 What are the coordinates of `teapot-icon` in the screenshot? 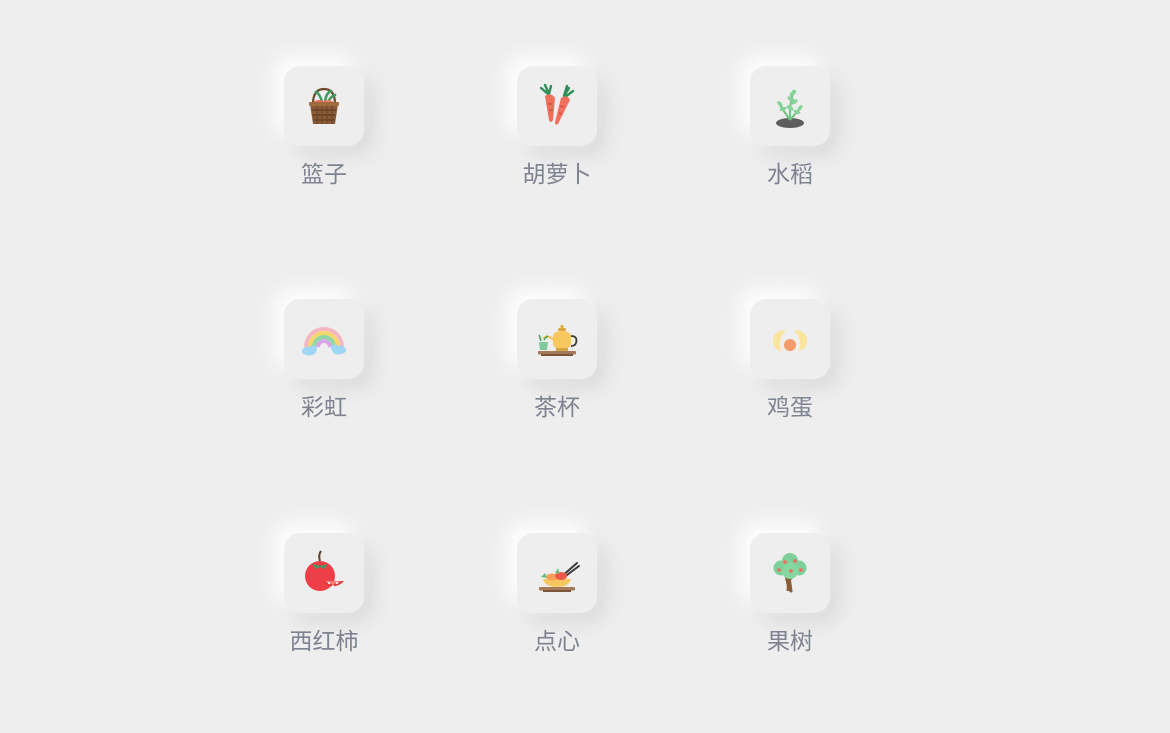 It's located at (558, 340).